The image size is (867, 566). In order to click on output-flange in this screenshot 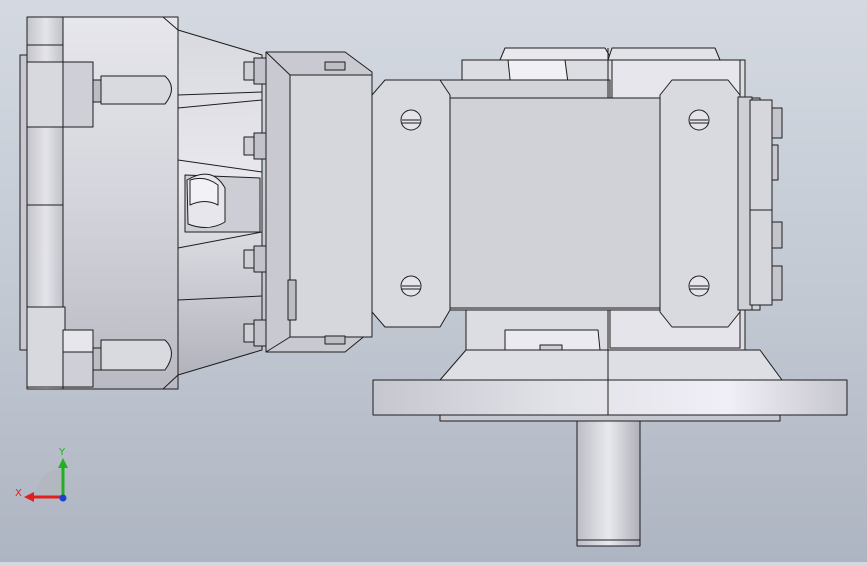, I will do `click(610, 385)`.